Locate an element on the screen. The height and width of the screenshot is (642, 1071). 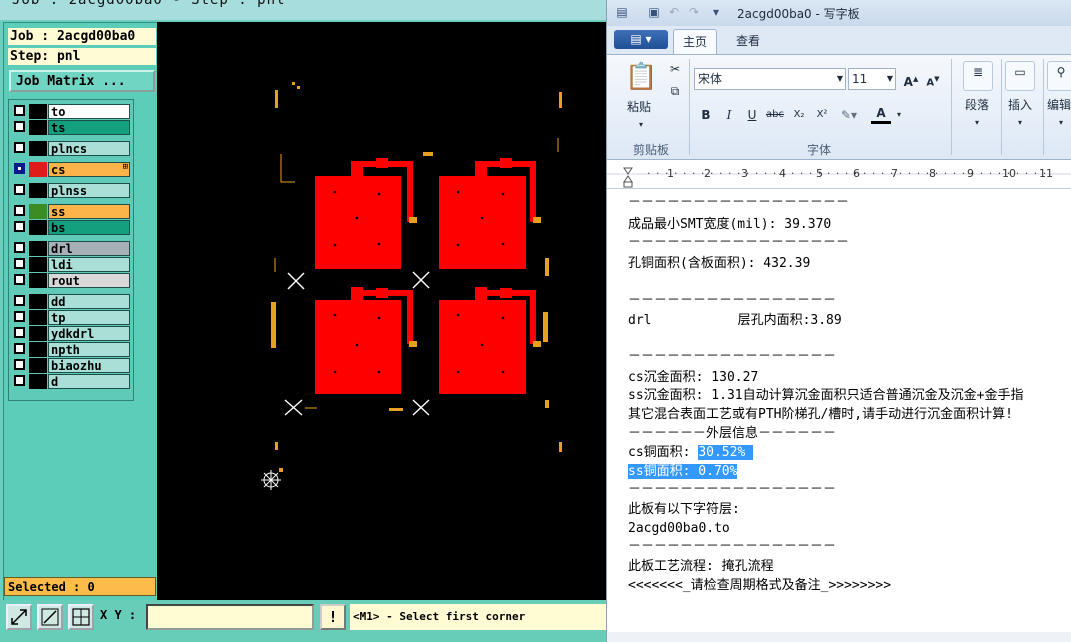
layer-row-tp: tp is located at coordinates (71, 317).